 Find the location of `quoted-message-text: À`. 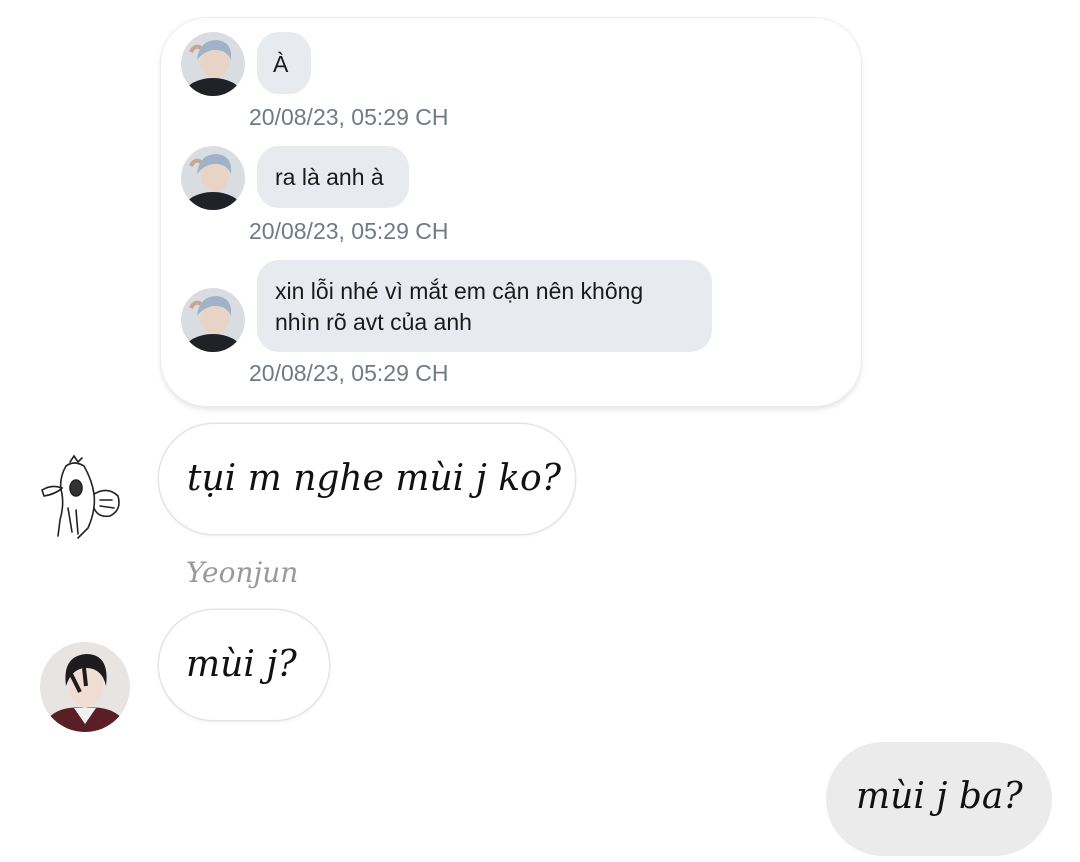

quoted-message-text: À is located at coordinates (281, 64).